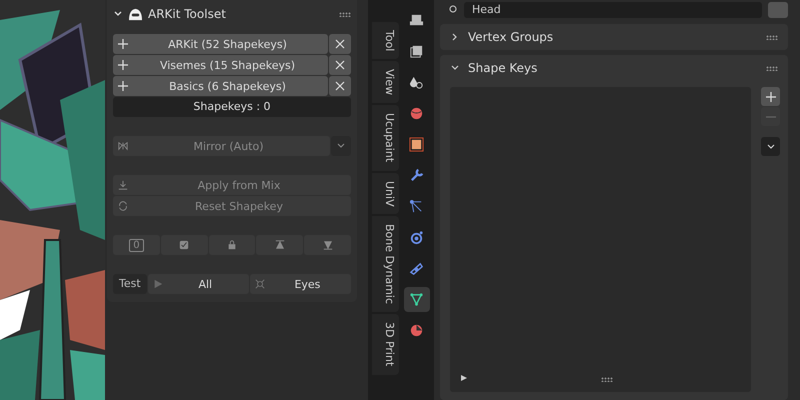 The width and height of the screenshot is (800, 400). I want to click on square-icon, so click(416, 144).